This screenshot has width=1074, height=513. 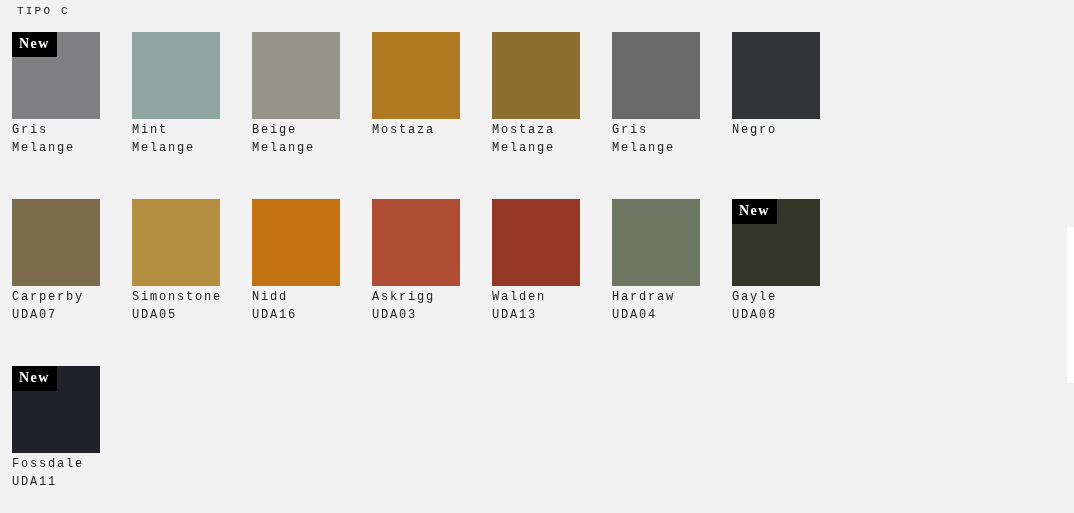 I want to click on fabric-name: Askrigg, so click(x=404, y=297).